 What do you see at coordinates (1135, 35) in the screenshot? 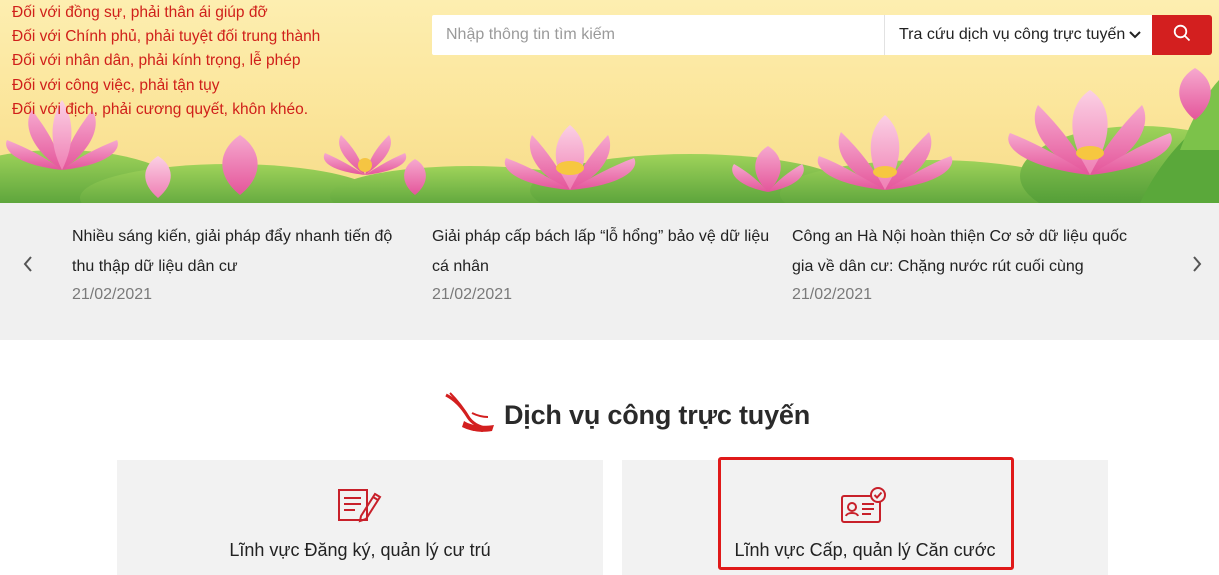
I see `chevron-down-icon` at bounding box center [1135, 35].